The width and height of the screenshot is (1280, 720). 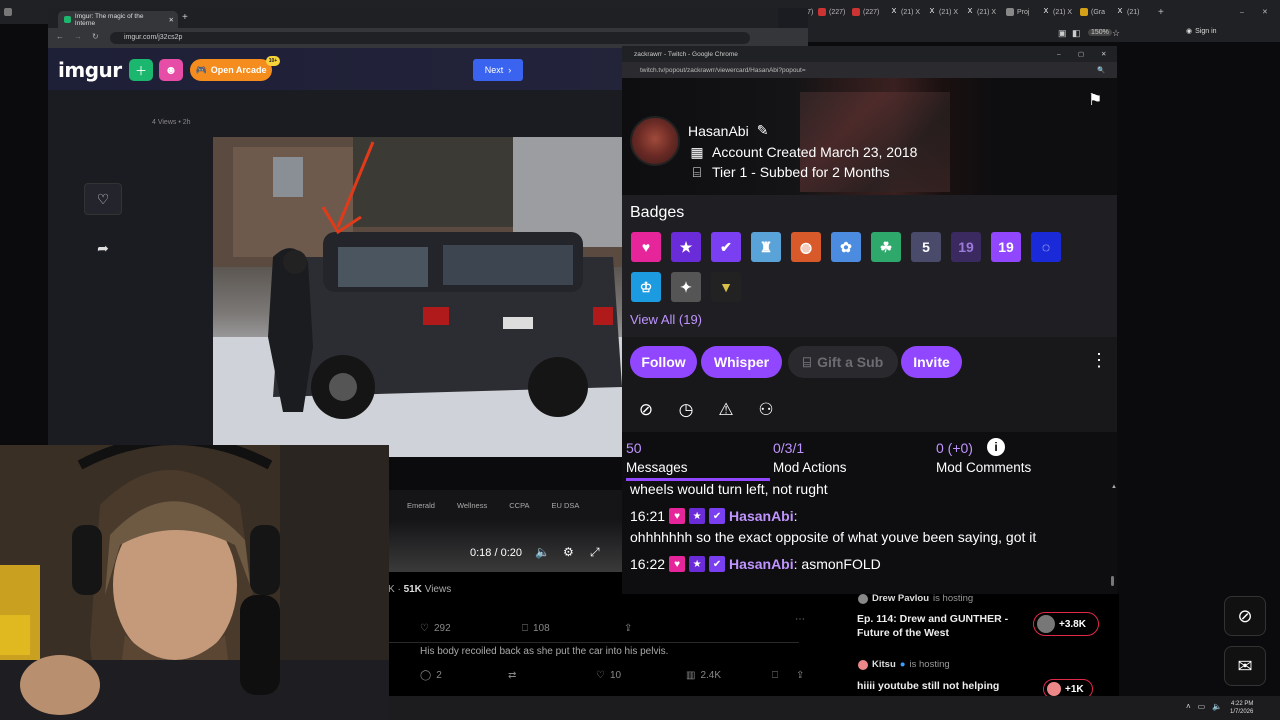 What do you see at coordinates (1114, 537) in the screenshot?
I see `chat-scrollbar: ▲` at bounding box center [1114, 537].